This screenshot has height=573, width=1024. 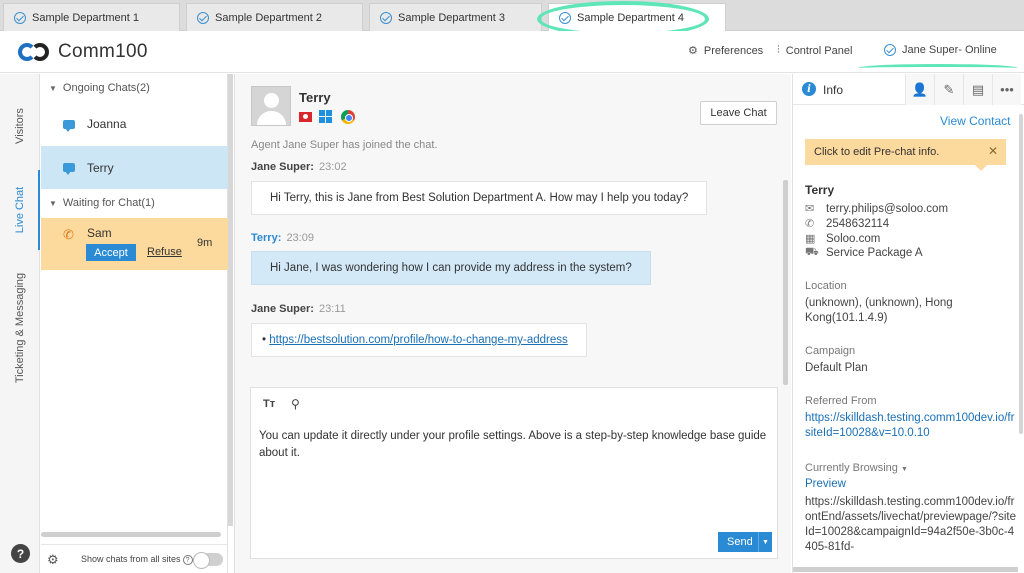 What do you see at coordinates (134, 558) in the screenshot?
I see `chat-list-footer: ⚙ Show chats from all sites?` at bounding box center [134, 558].